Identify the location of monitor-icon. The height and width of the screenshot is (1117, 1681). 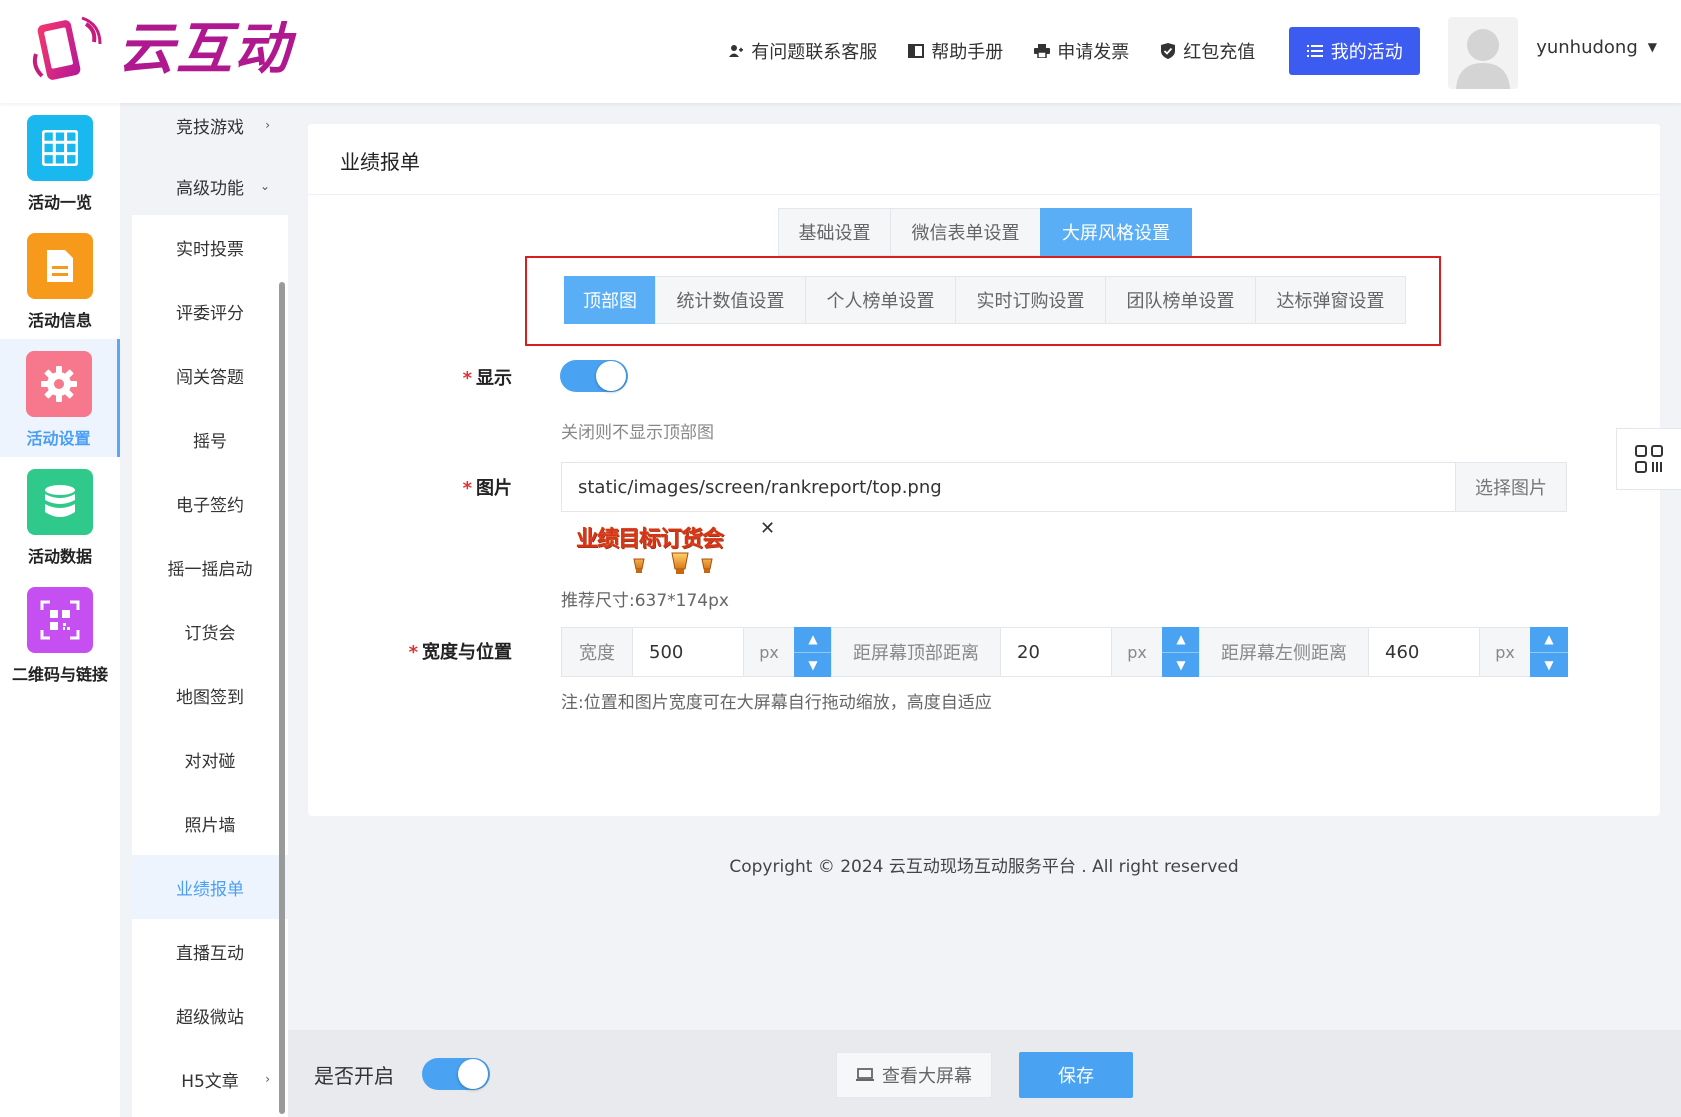
(865, 1075).